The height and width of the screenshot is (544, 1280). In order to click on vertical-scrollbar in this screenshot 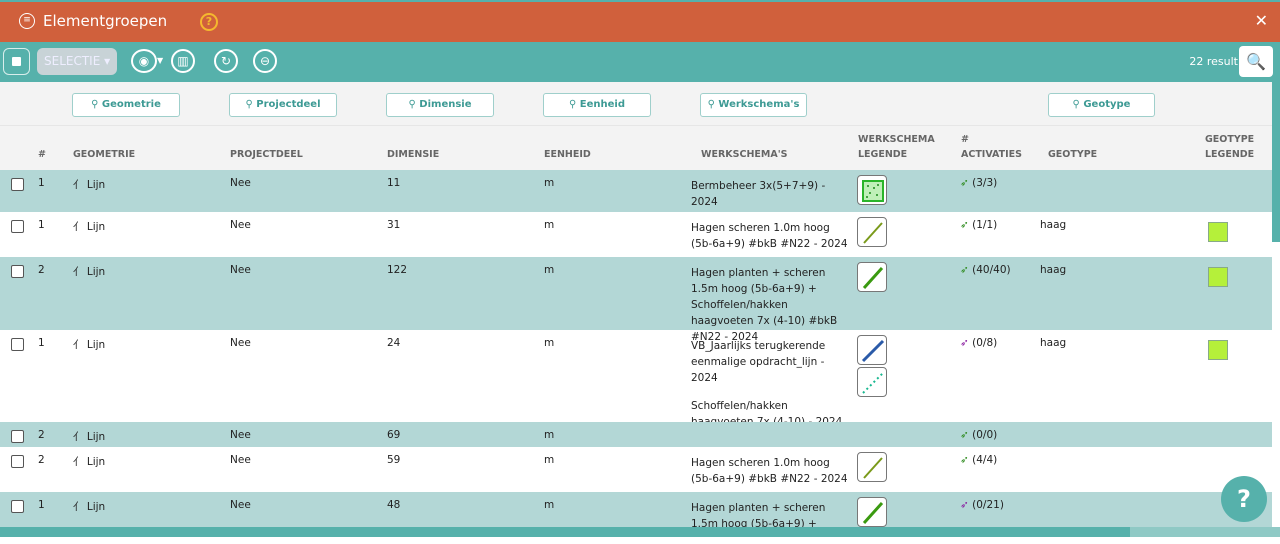, I will do `click(1276, 162)`.